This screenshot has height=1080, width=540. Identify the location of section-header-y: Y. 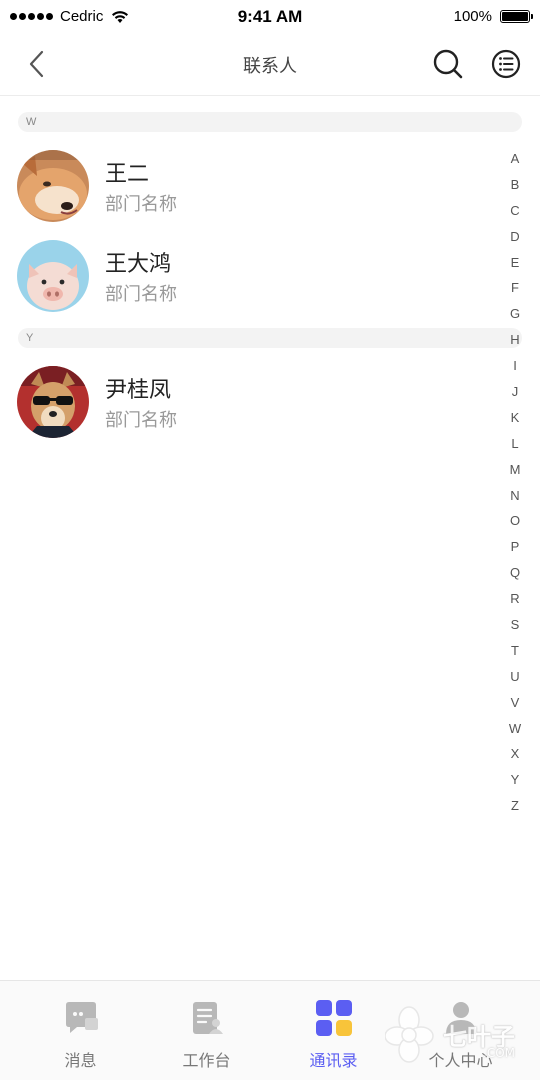
(270, 338).